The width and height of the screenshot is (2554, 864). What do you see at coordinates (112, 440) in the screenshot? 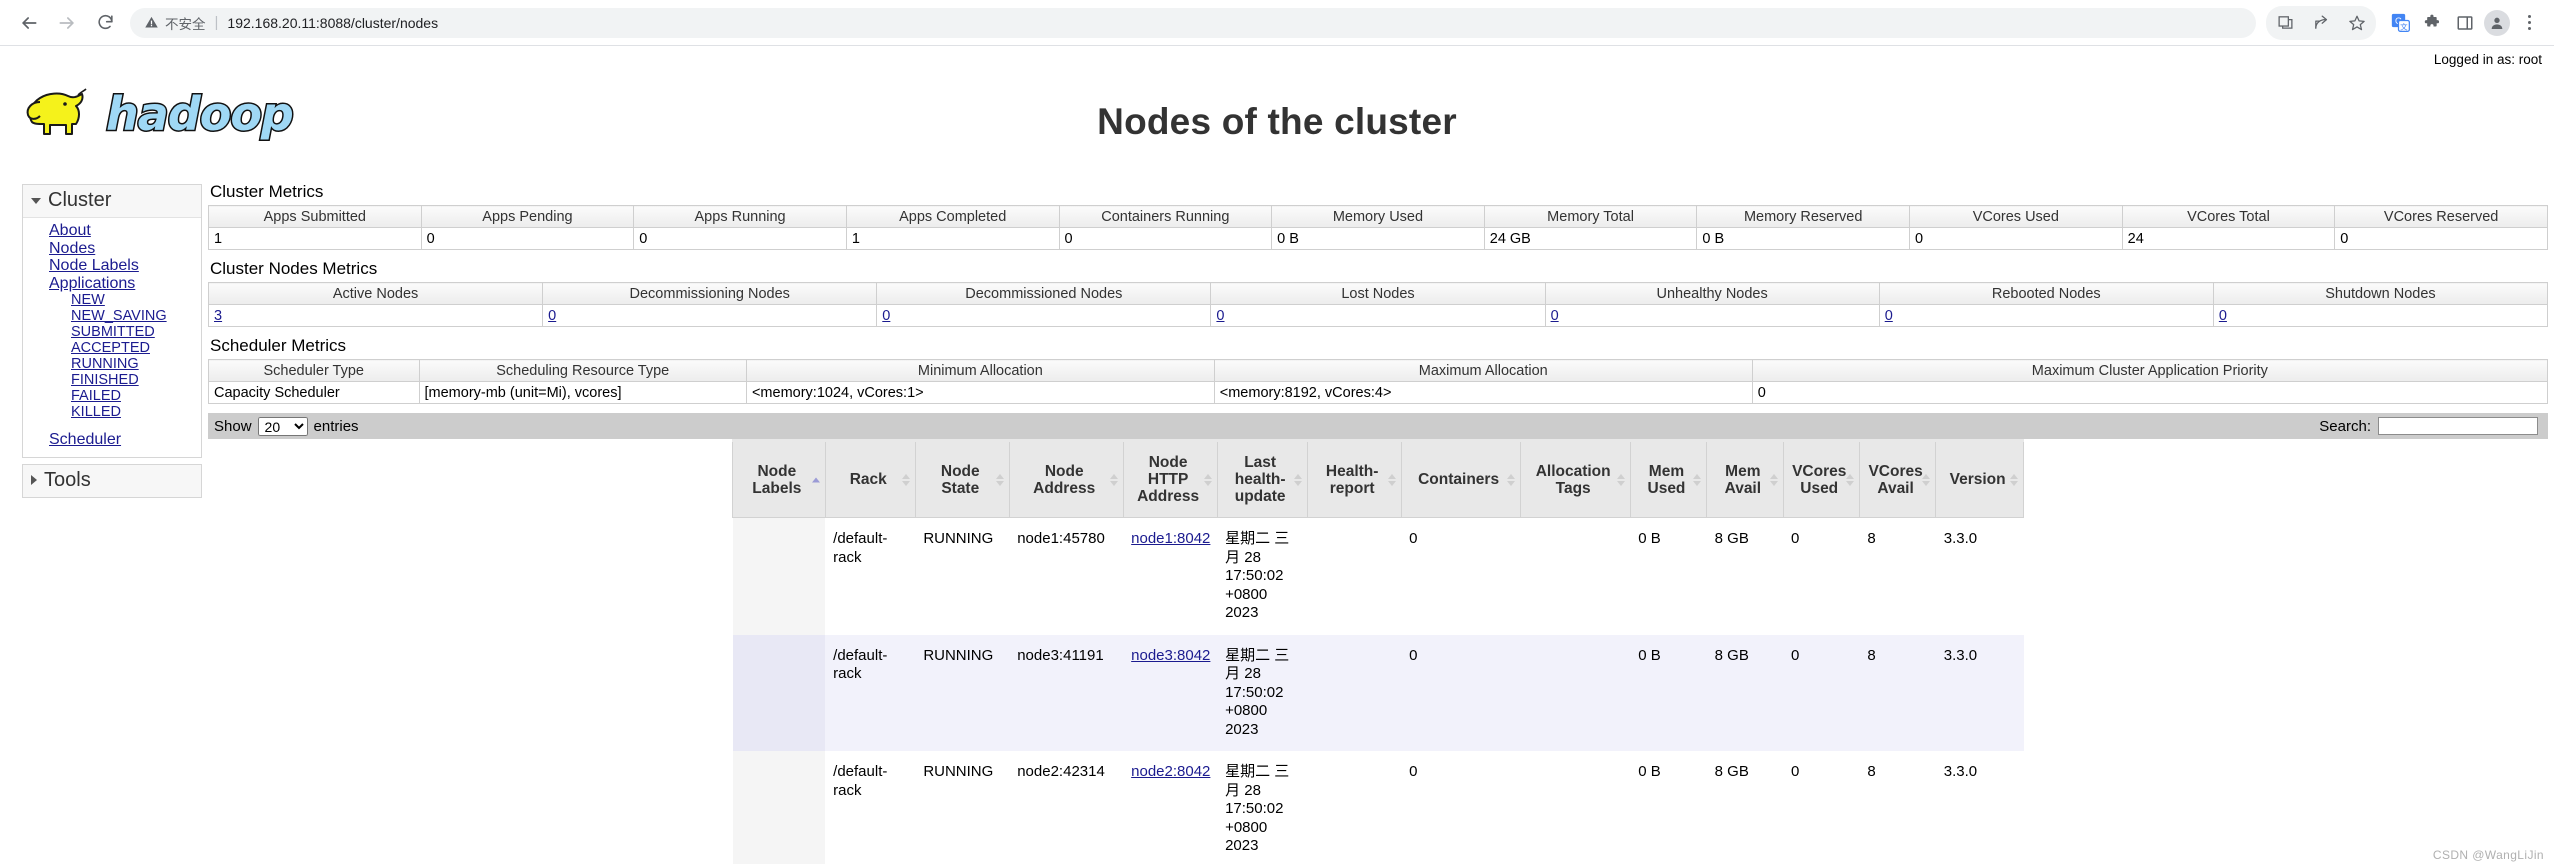
I see `sidebar-item-scheduler: Scheduler` at bounding box center [112, 440].